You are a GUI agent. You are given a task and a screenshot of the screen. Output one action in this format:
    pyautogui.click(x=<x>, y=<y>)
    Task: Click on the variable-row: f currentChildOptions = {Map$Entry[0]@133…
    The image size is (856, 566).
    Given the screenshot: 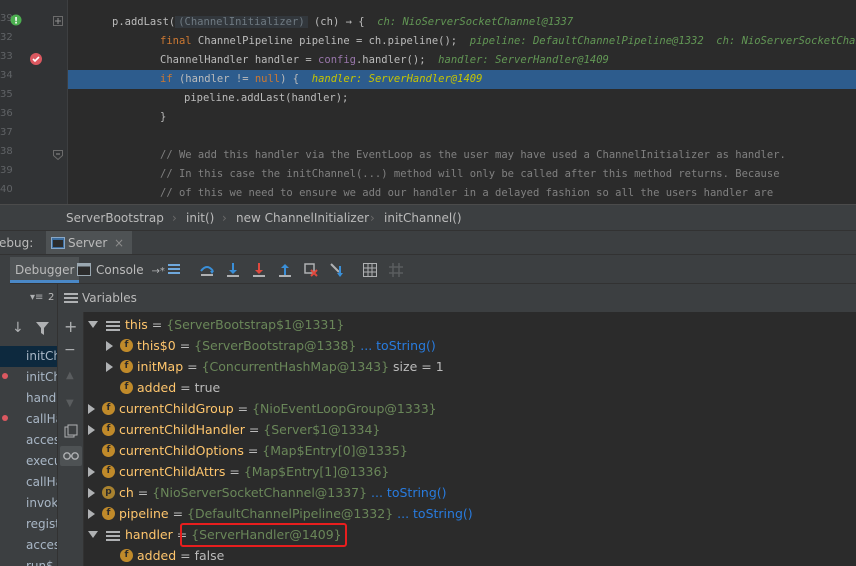 What is the action you would take?
    pyautogui.click(x=470, y=450)
    